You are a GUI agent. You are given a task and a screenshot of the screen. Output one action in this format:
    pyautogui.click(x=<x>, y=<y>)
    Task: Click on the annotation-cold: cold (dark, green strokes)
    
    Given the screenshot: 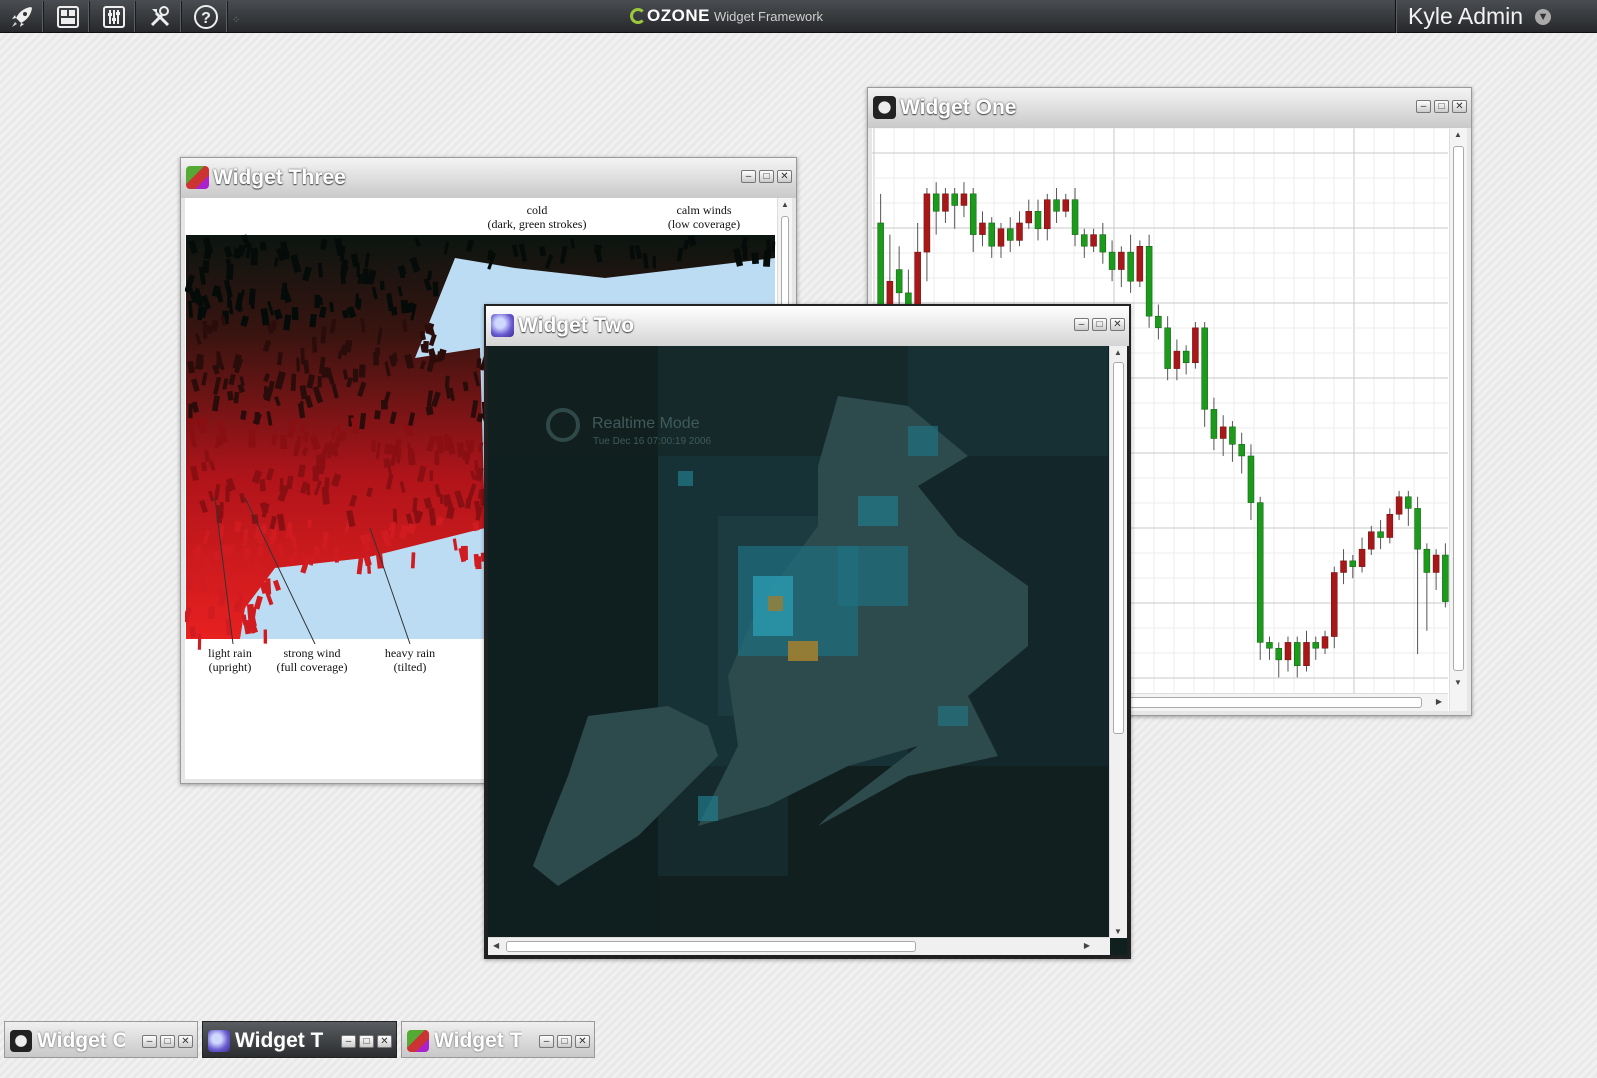 What is the action you would take?
    pyautogui.click(x=537, y=217)
    